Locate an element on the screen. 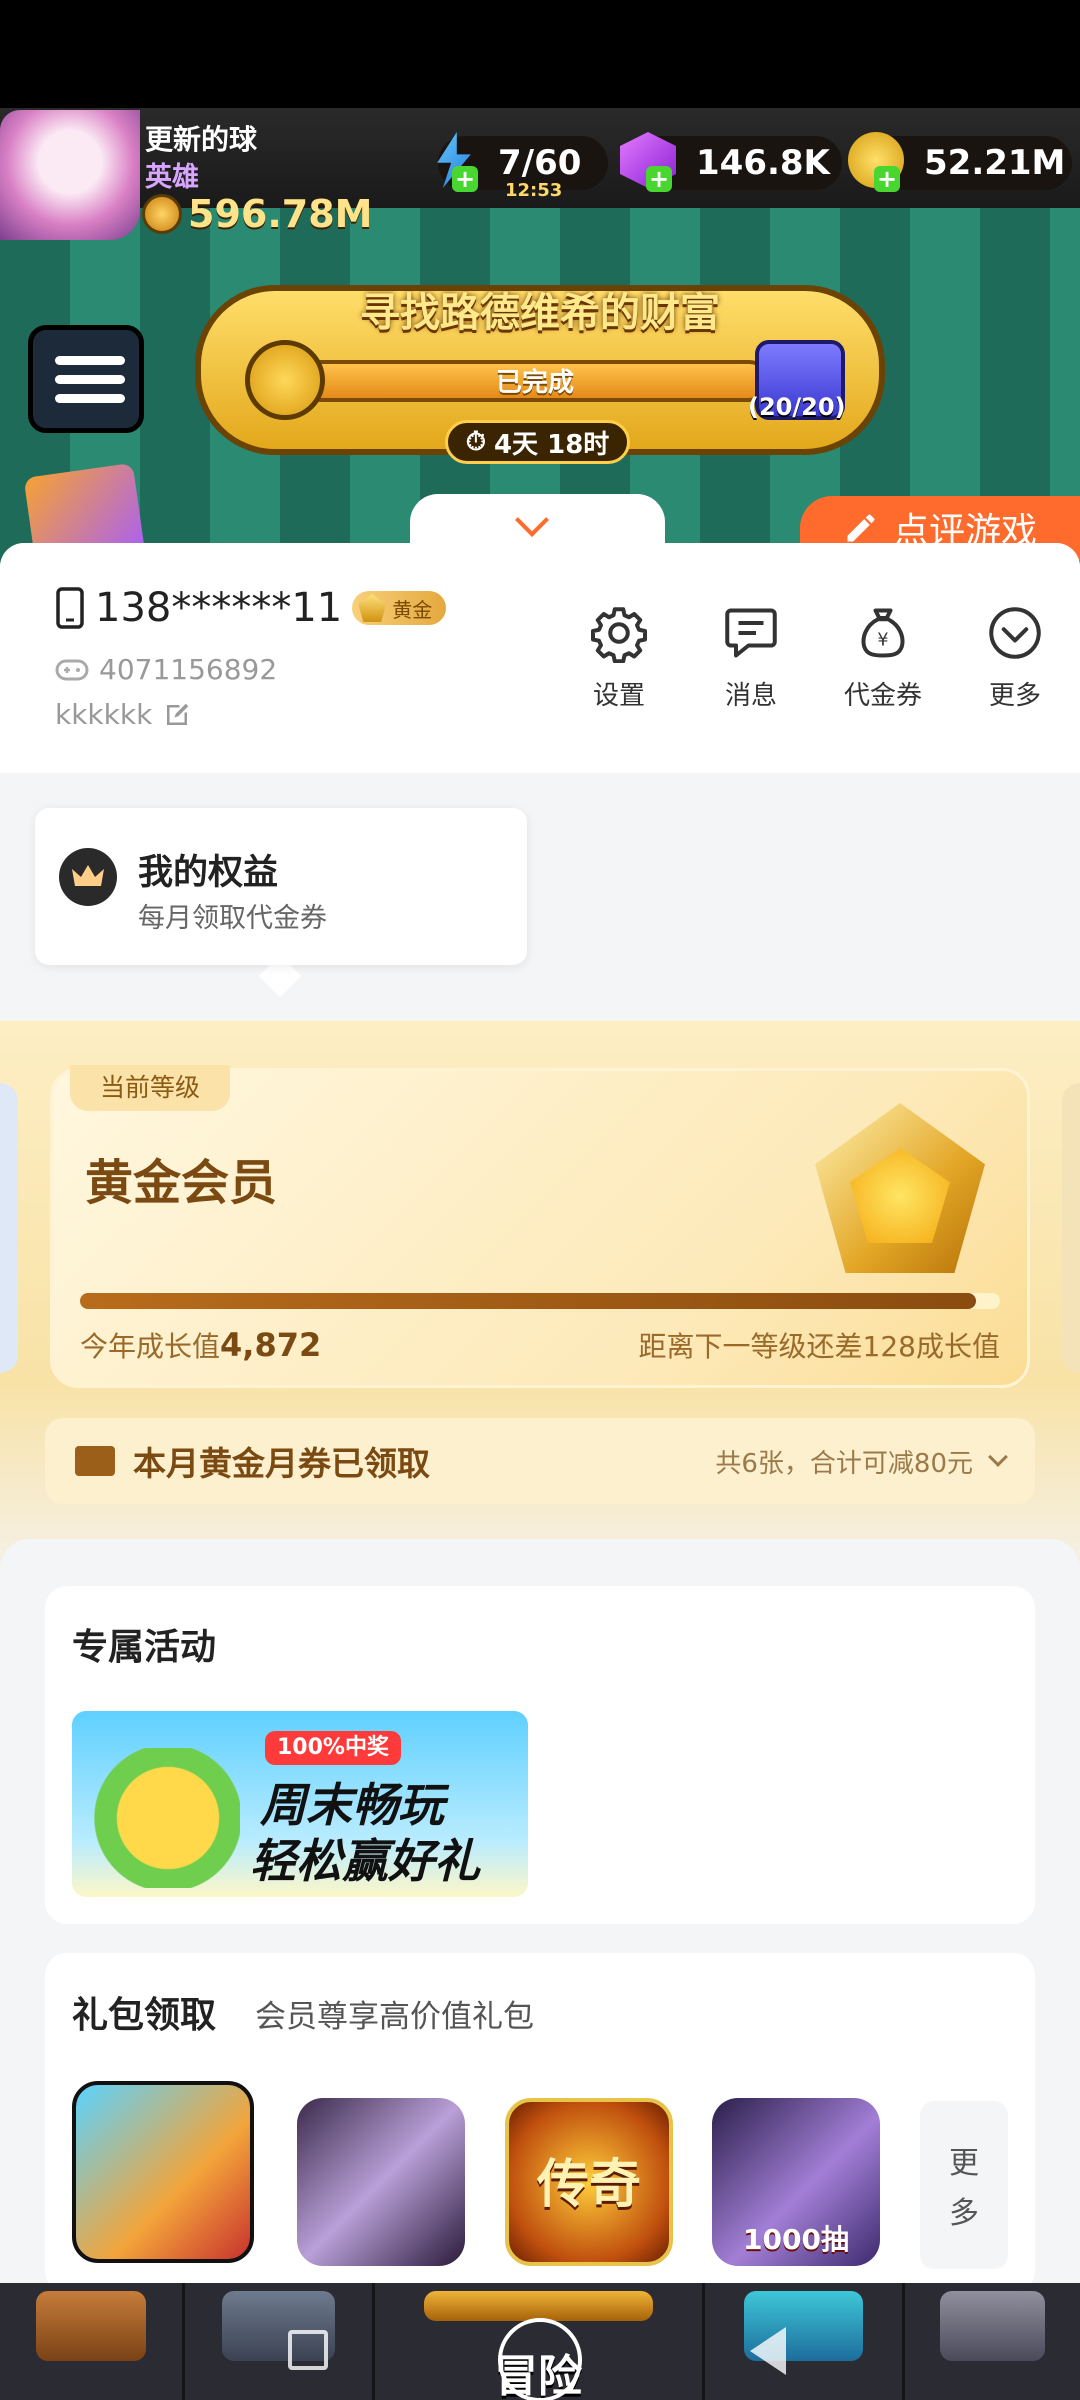 This screenshot has height=2400, width=1080. gear-icon is located at coordinates (619, 635).